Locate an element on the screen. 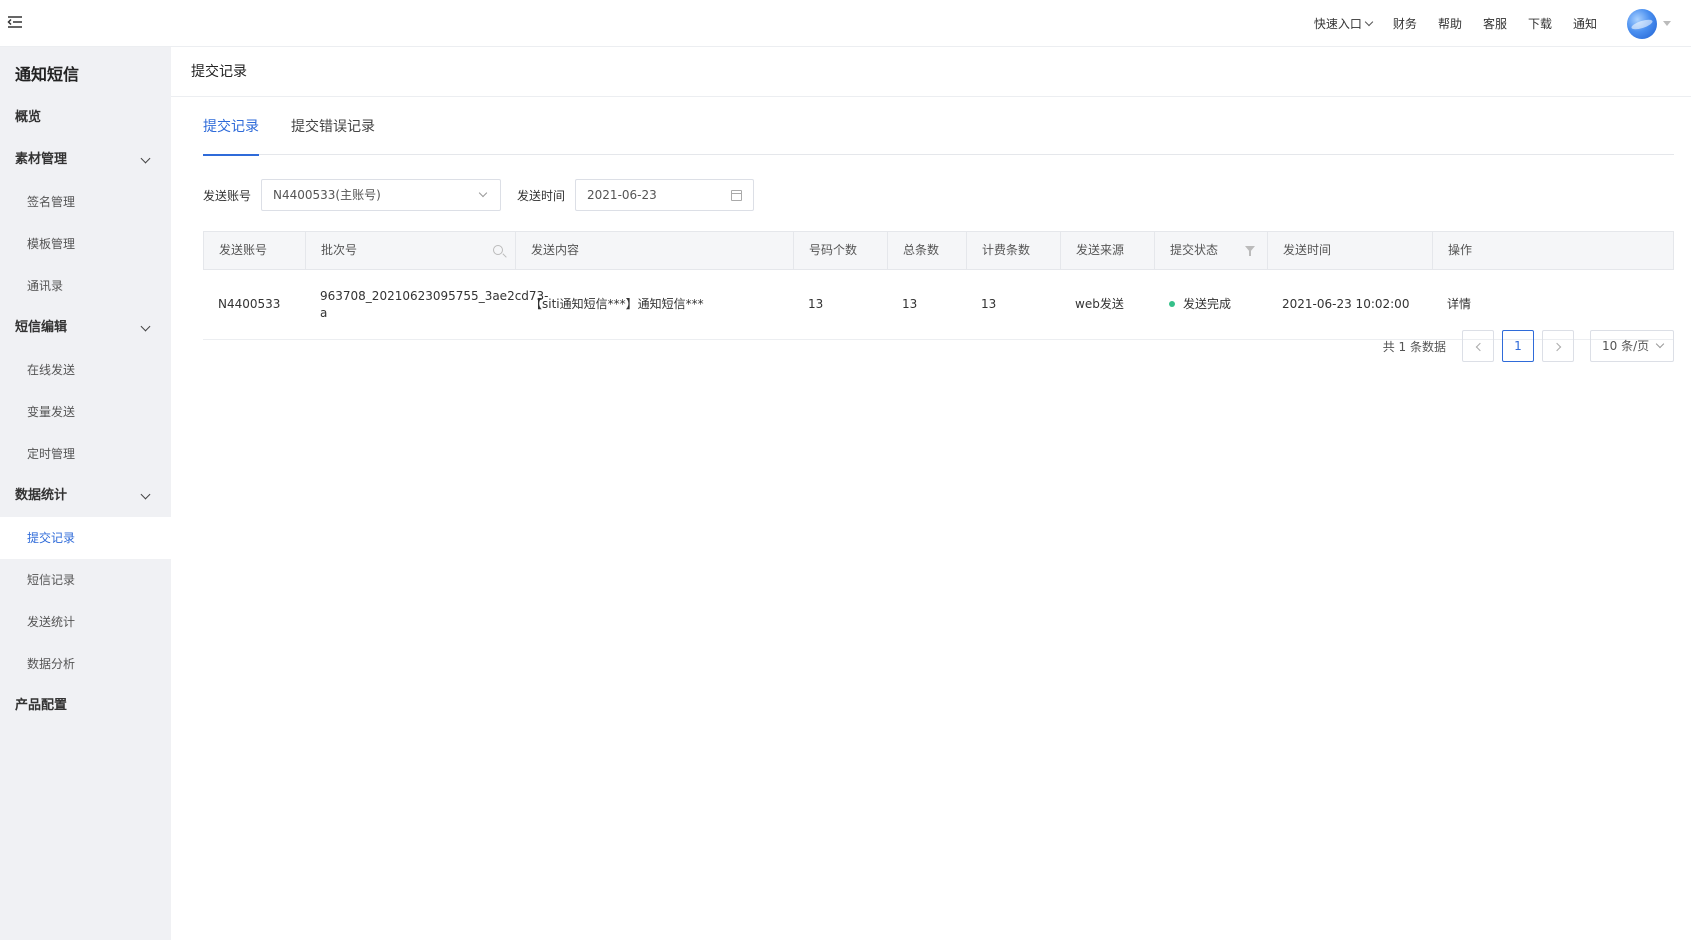 This screenshot has width=1691, height=940. sidebar-item-sms-edit: 短信编辑 is located at coordinates (85, 328).